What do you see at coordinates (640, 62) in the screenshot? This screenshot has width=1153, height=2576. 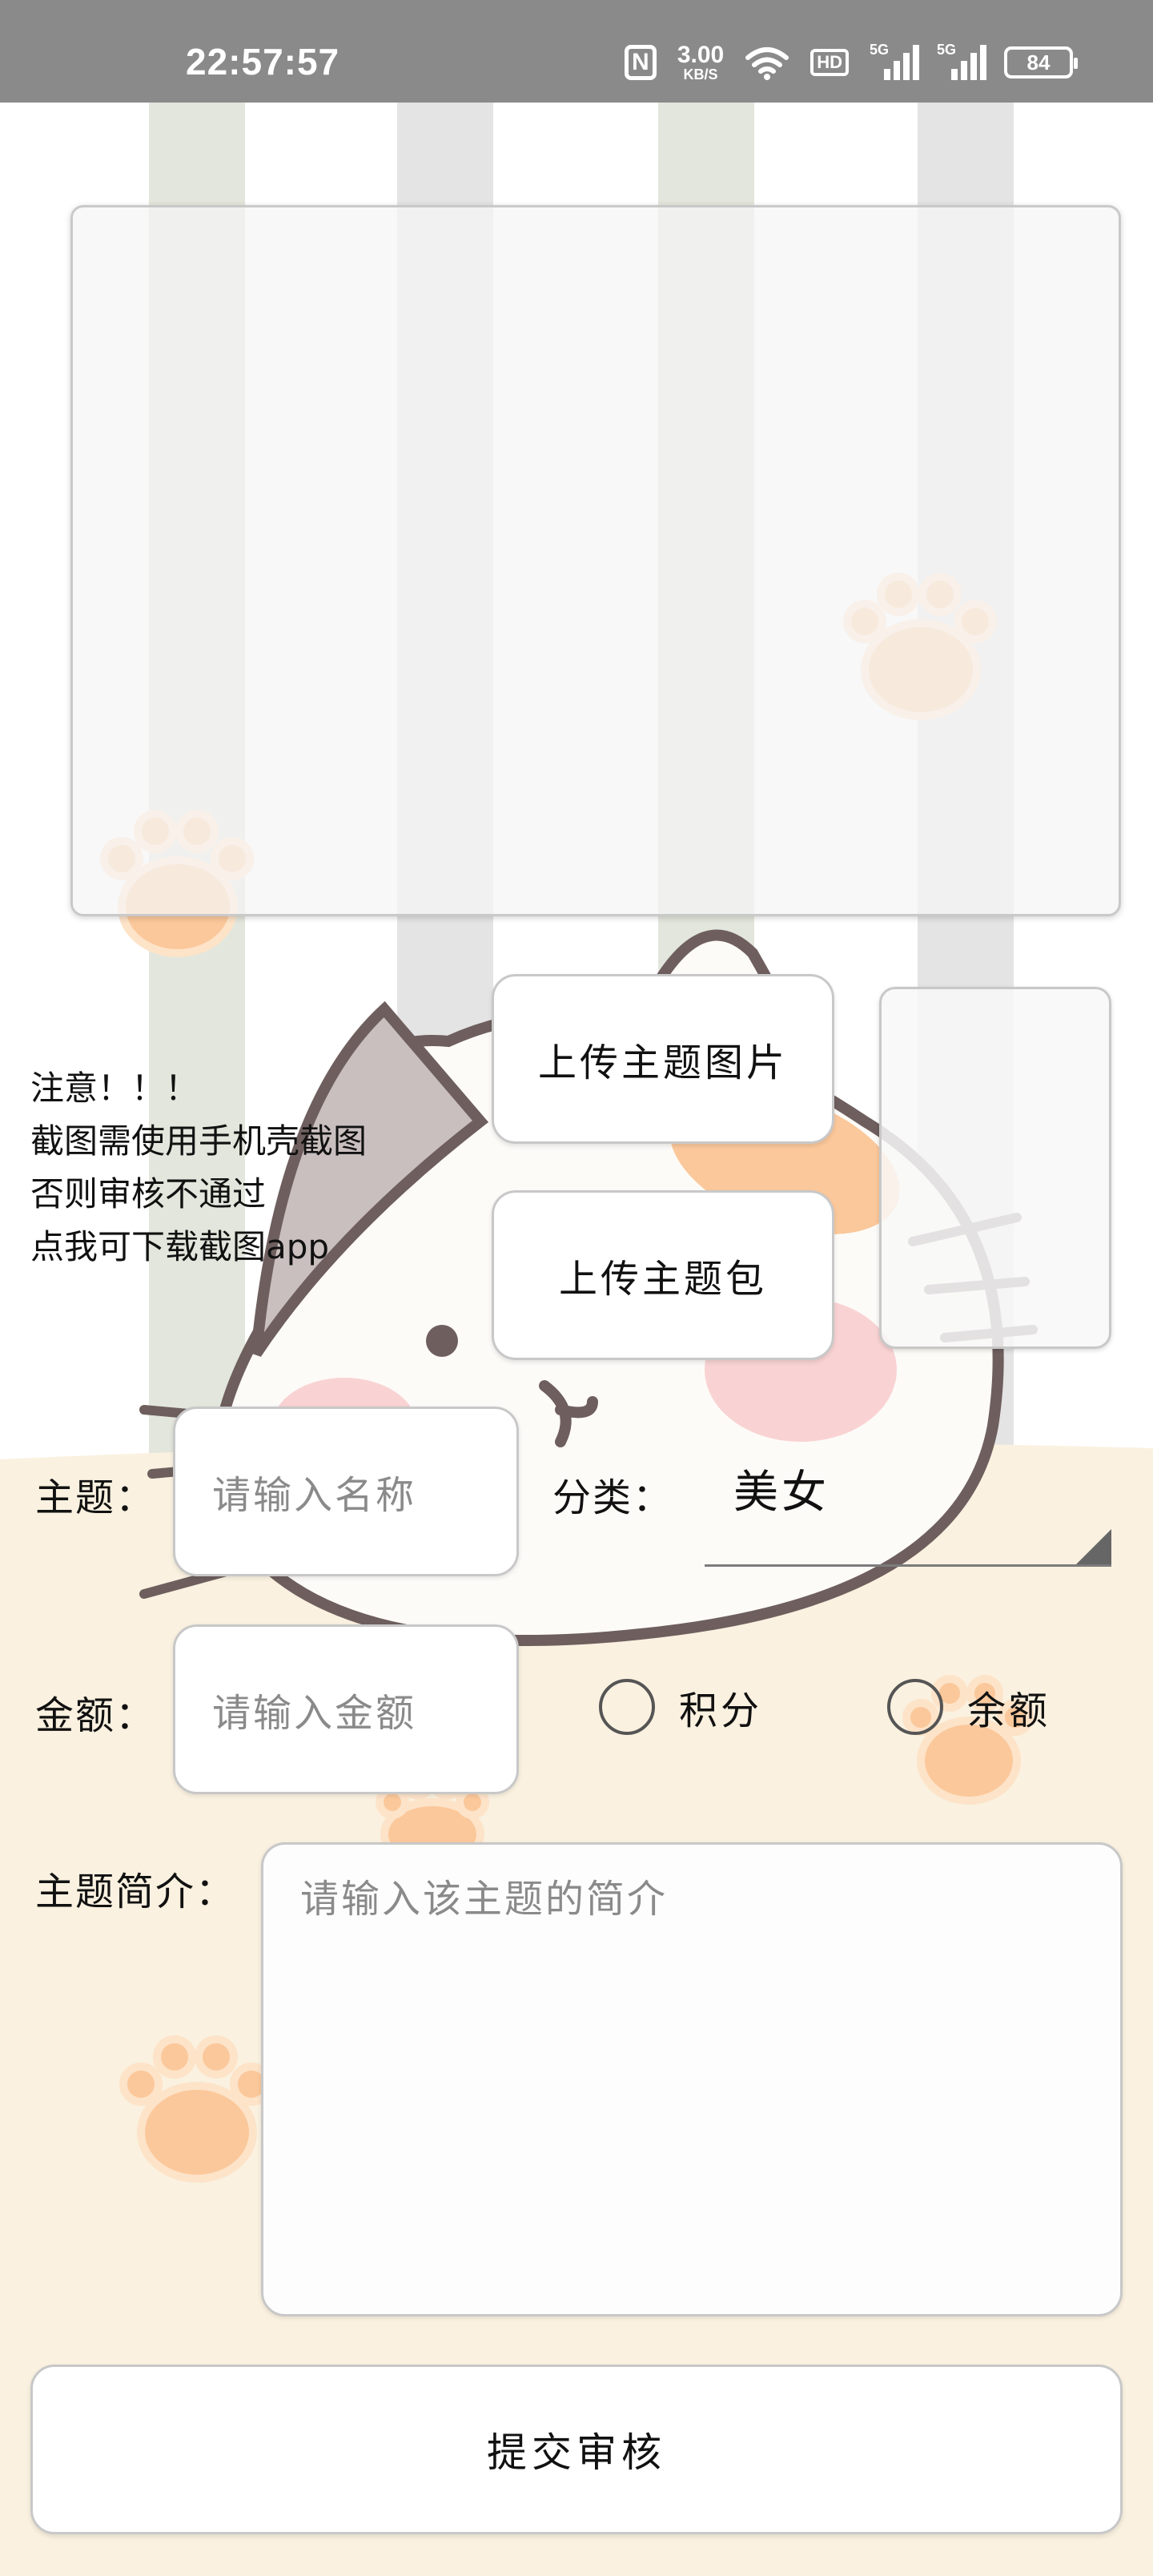 I see `nfc-icon: N` at bounding box center [640, 62].